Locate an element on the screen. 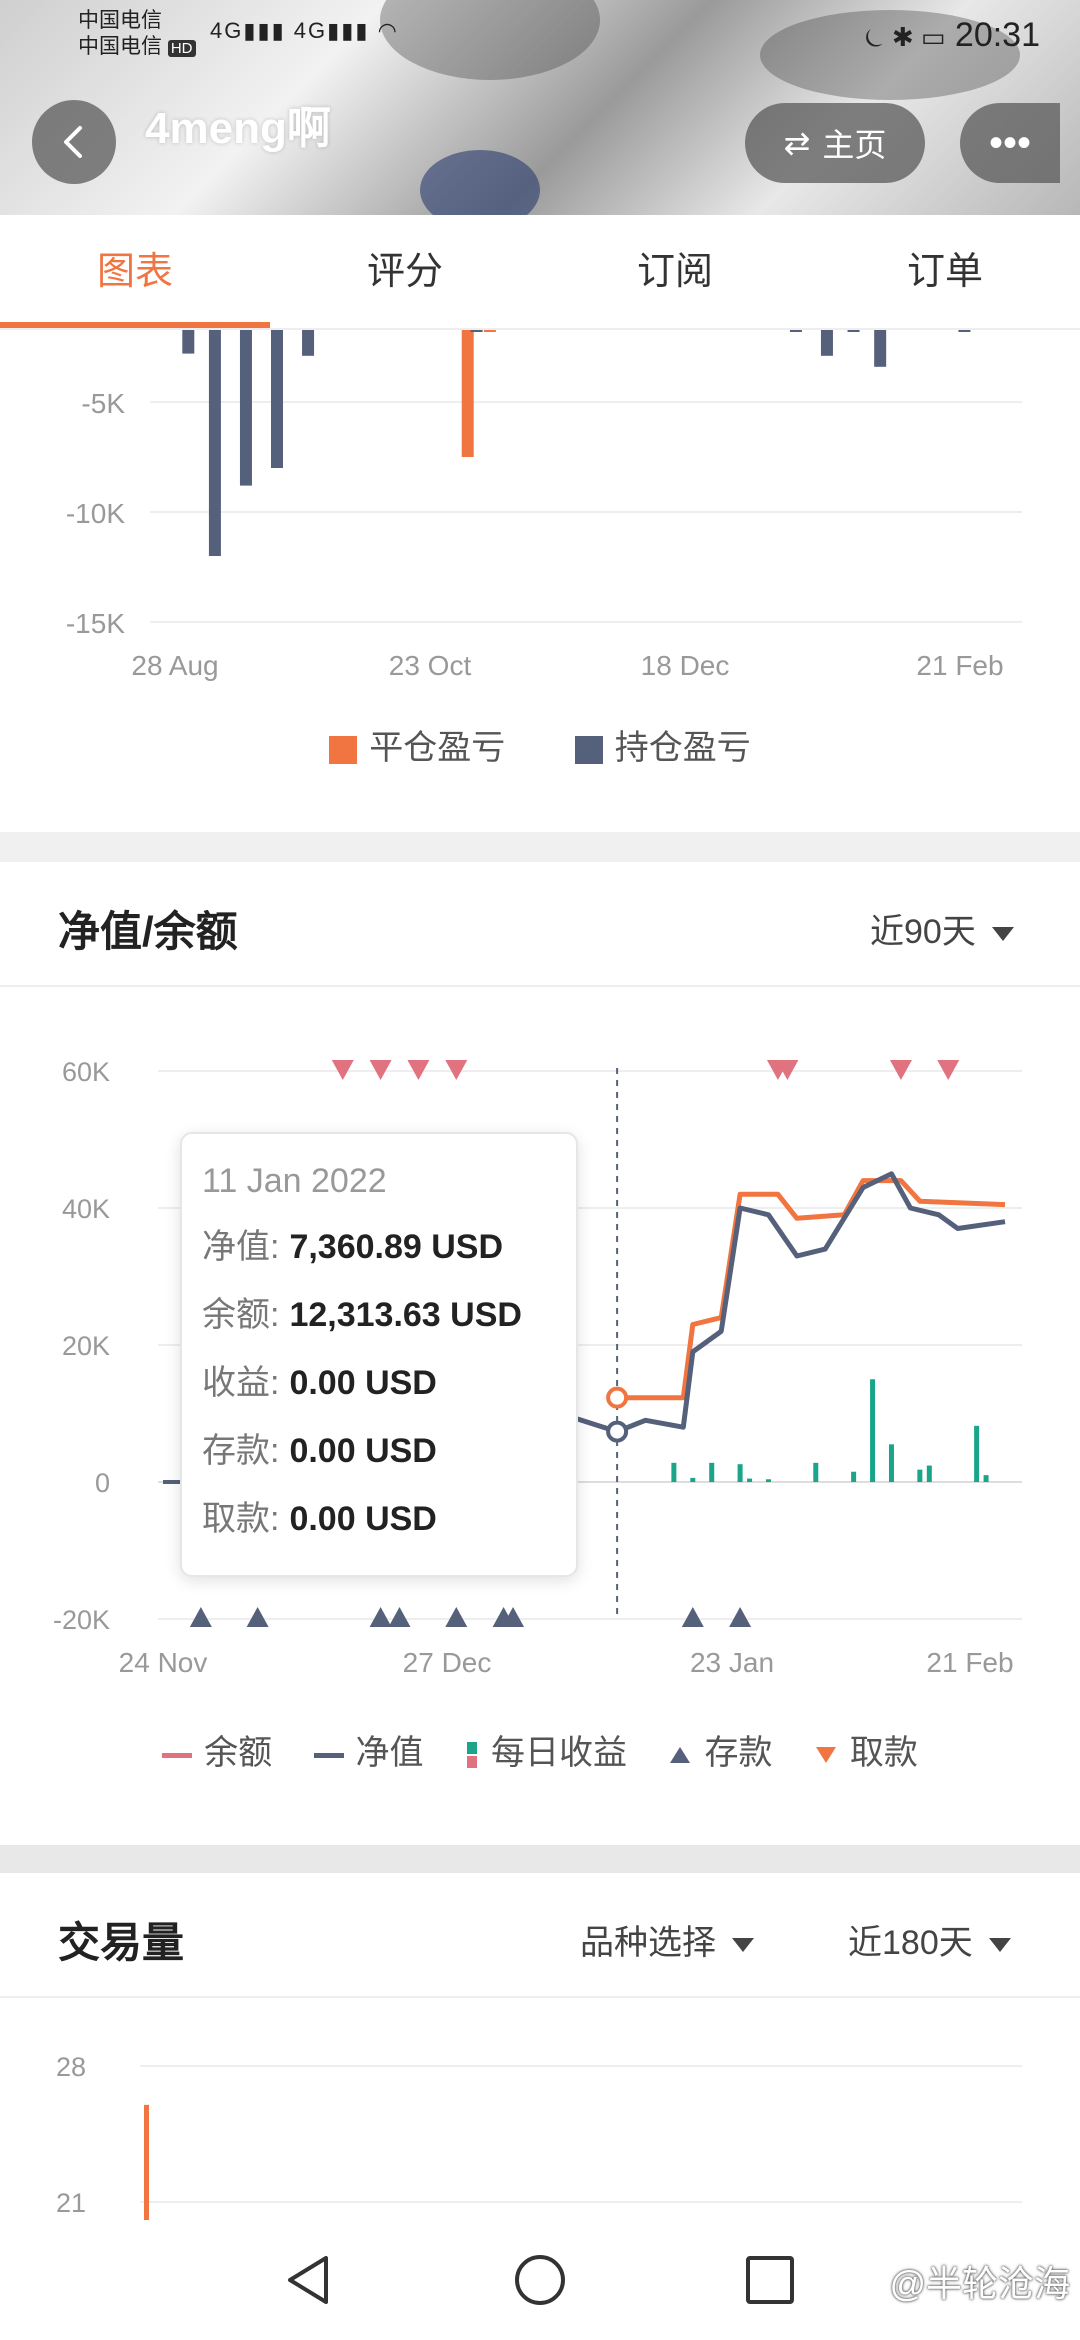 The height and width of the screenshot is (2340, 1080). equity-range-select: 近90天 is located at coordinates (942, 928).